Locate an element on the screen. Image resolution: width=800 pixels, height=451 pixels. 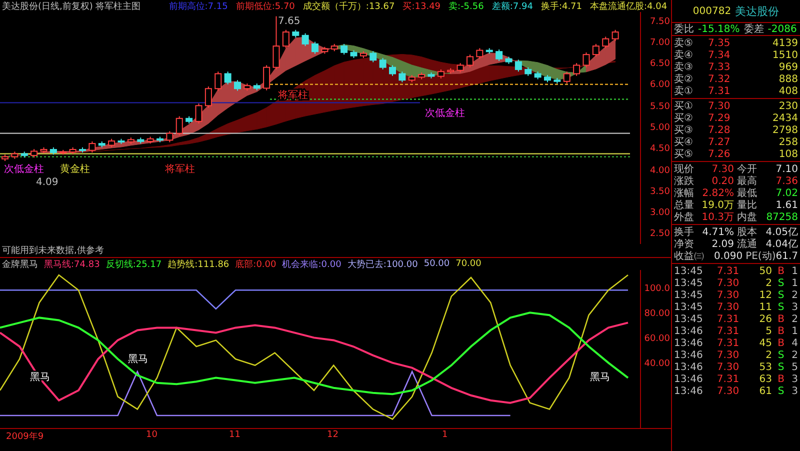
bid-price: 7.26 is located at coordinates (720, 154).